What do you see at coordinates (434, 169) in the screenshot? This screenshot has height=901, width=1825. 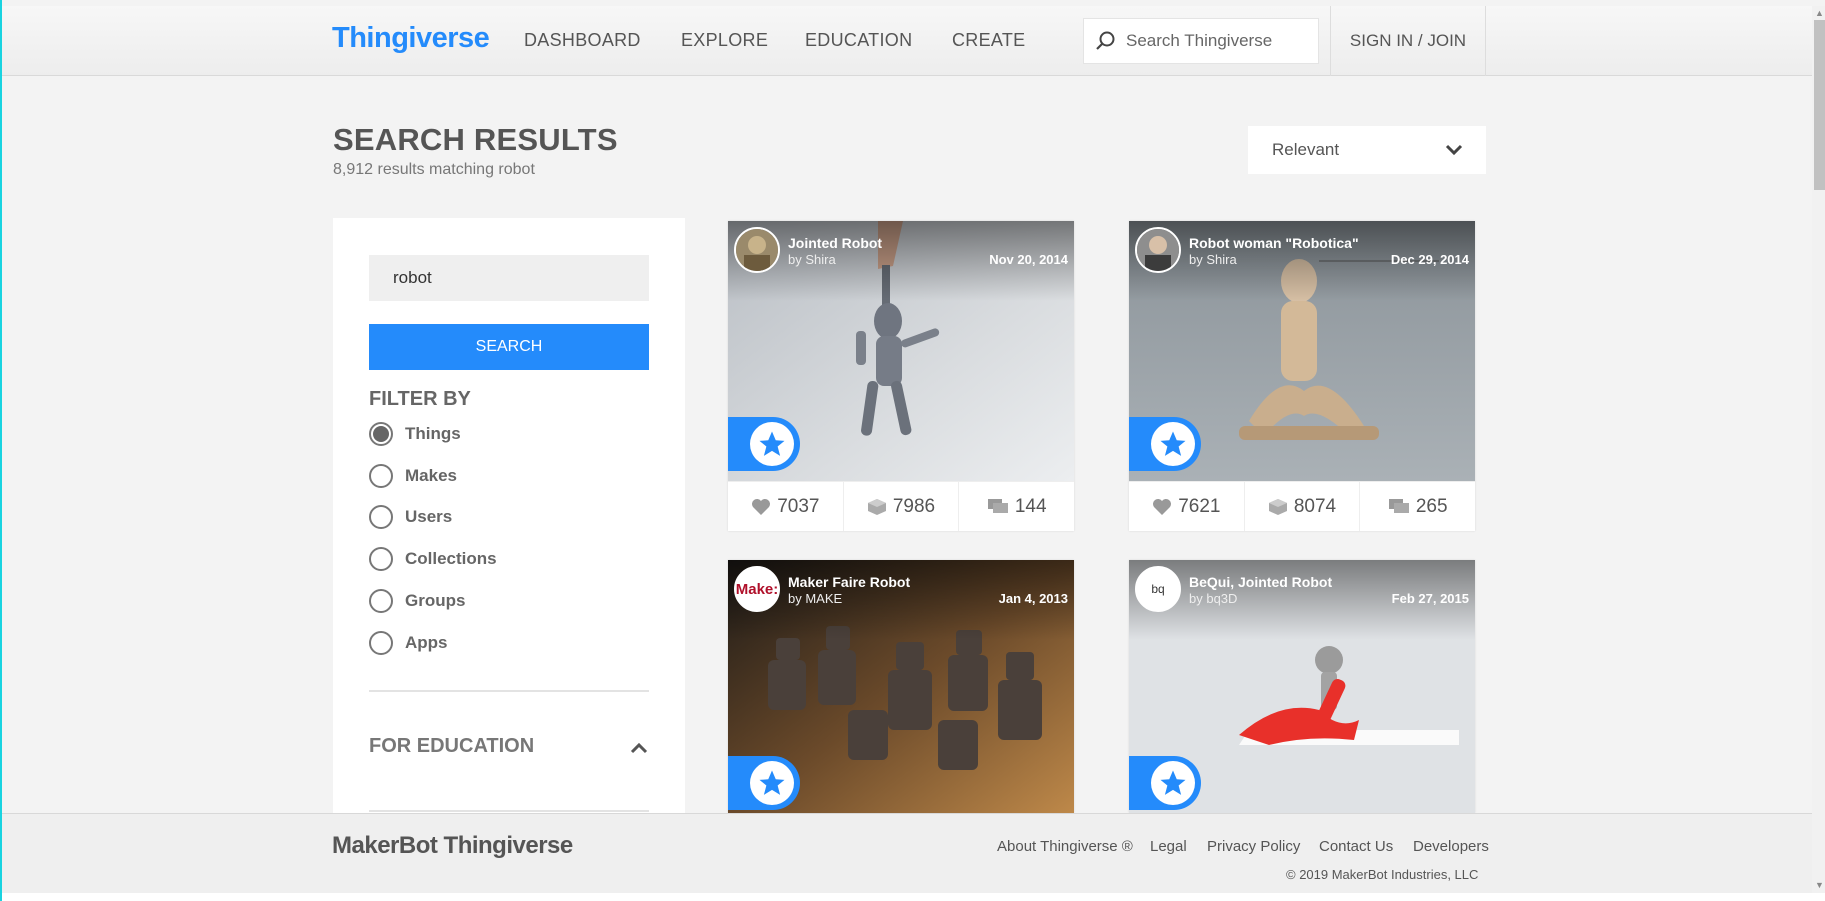 I see `results-count: 8,912 results matching robot` at bounding box center [434, 169].